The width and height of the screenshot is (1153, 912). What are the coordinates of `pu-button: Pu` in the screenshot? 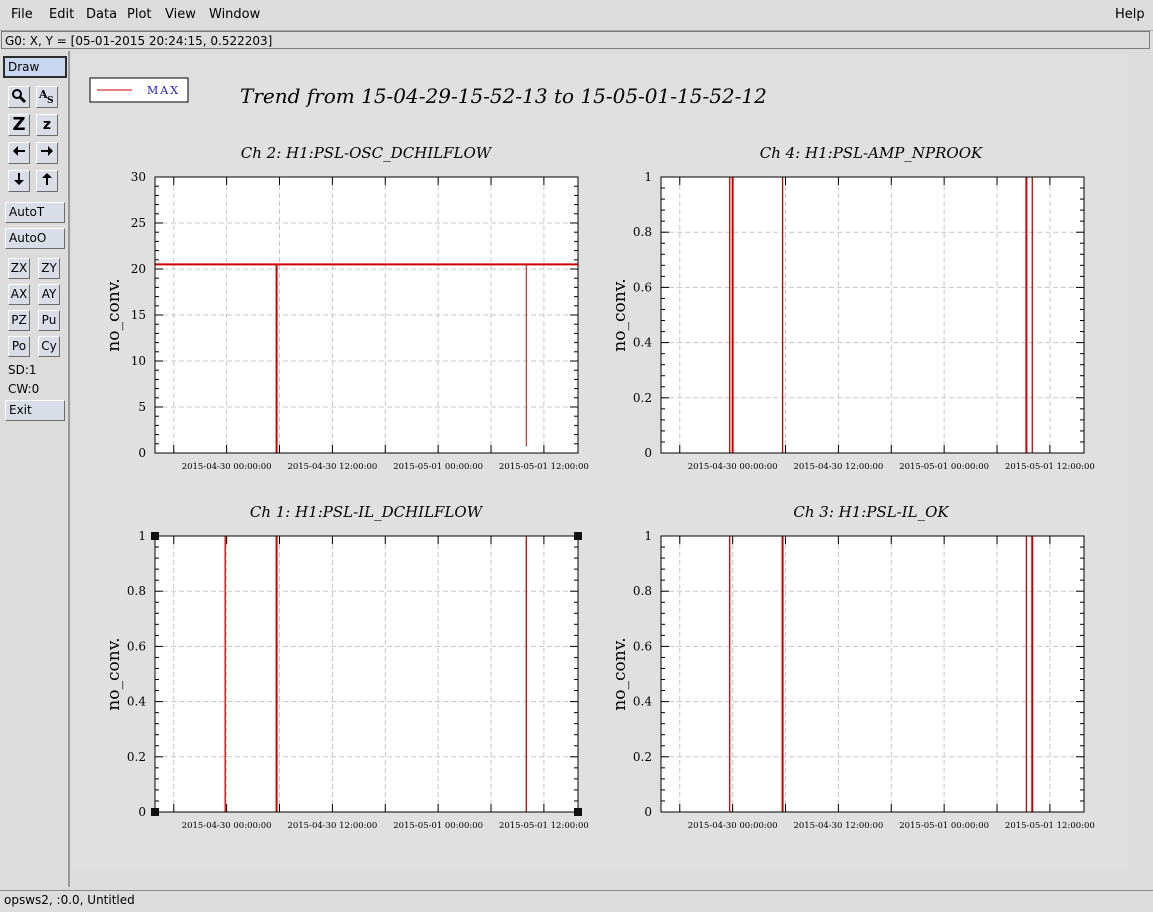 It's located at (49, 320).